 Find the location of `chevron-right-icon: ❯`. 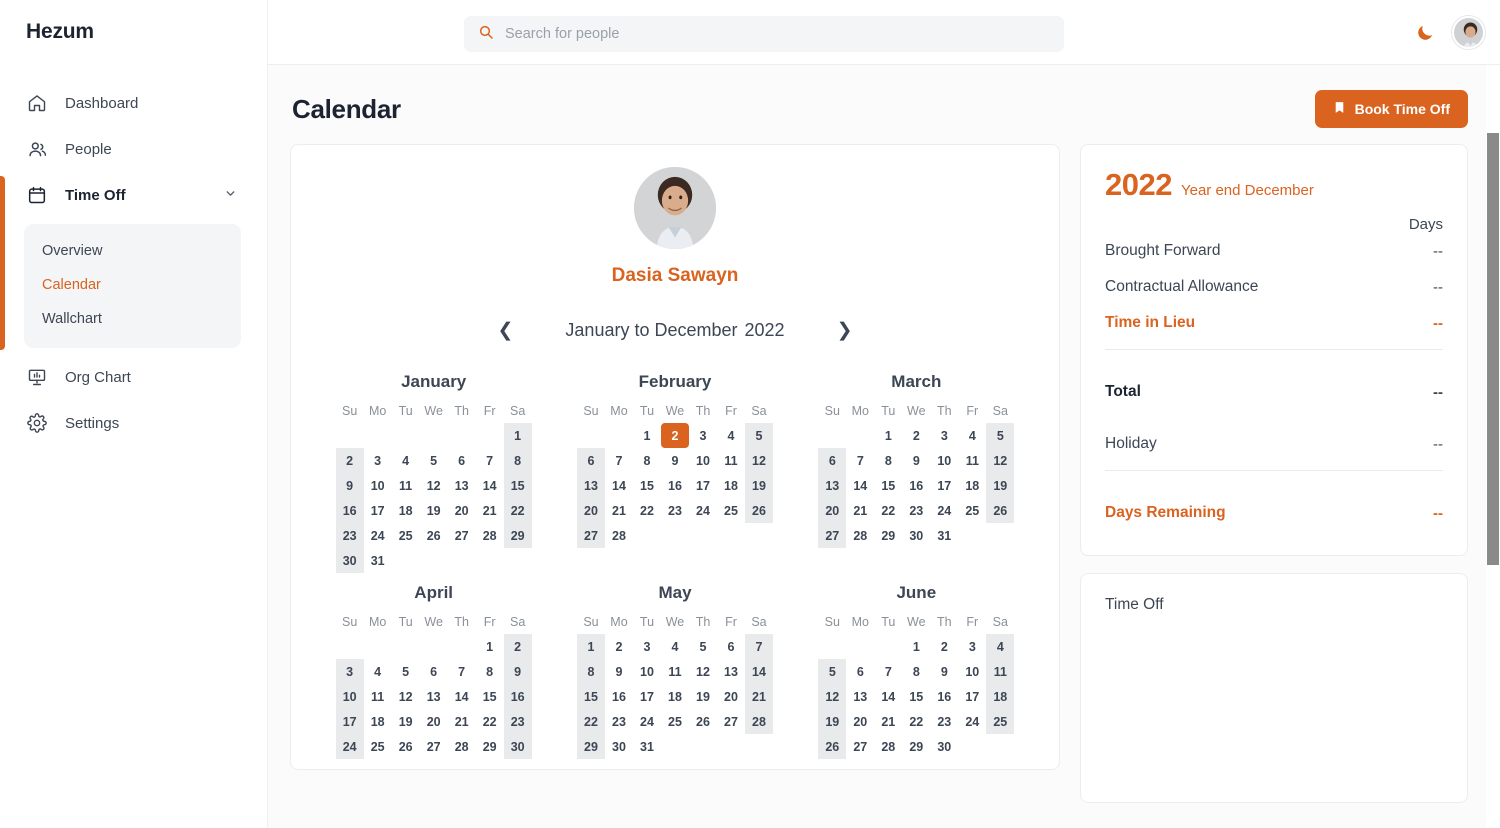

chevron-right-icon: ❯ is located at coordinates (845, 330).